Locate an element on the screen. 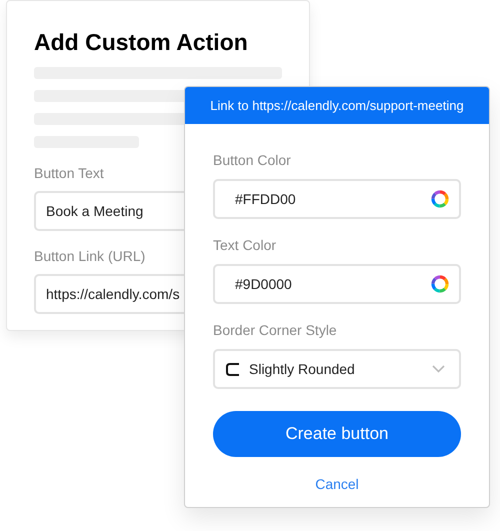  rounded-corner-icon is located at coordinates (232, 369).